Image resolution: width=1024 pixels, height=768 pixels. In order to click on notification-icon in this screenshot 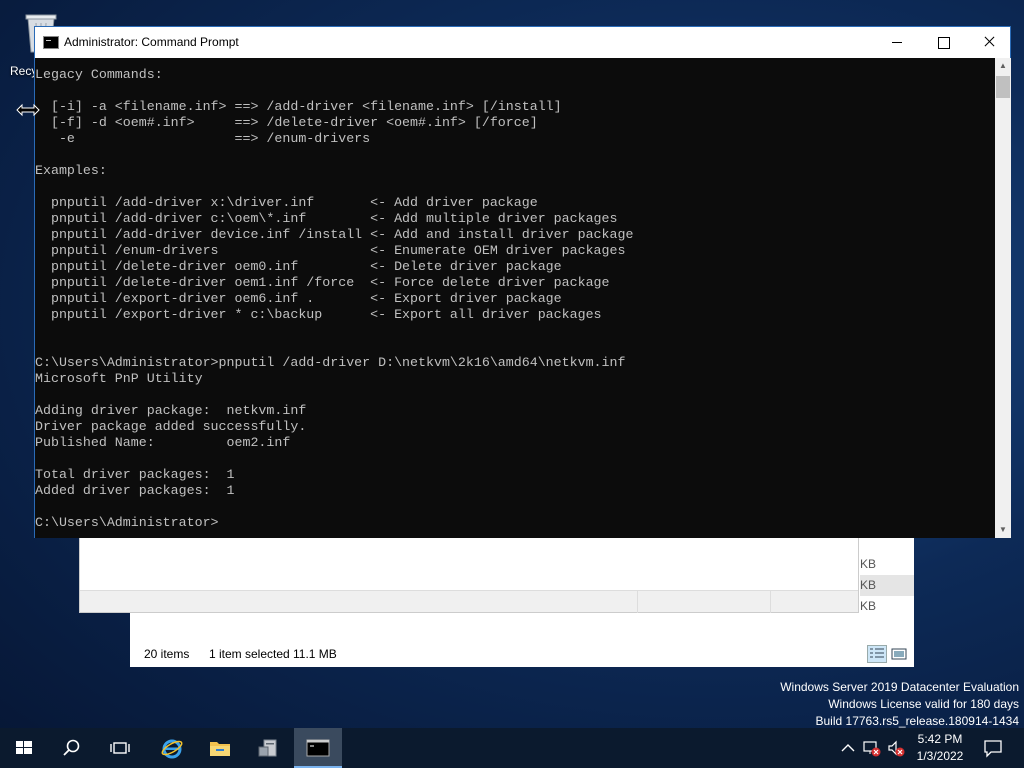, I will do `click(993, 749)`.